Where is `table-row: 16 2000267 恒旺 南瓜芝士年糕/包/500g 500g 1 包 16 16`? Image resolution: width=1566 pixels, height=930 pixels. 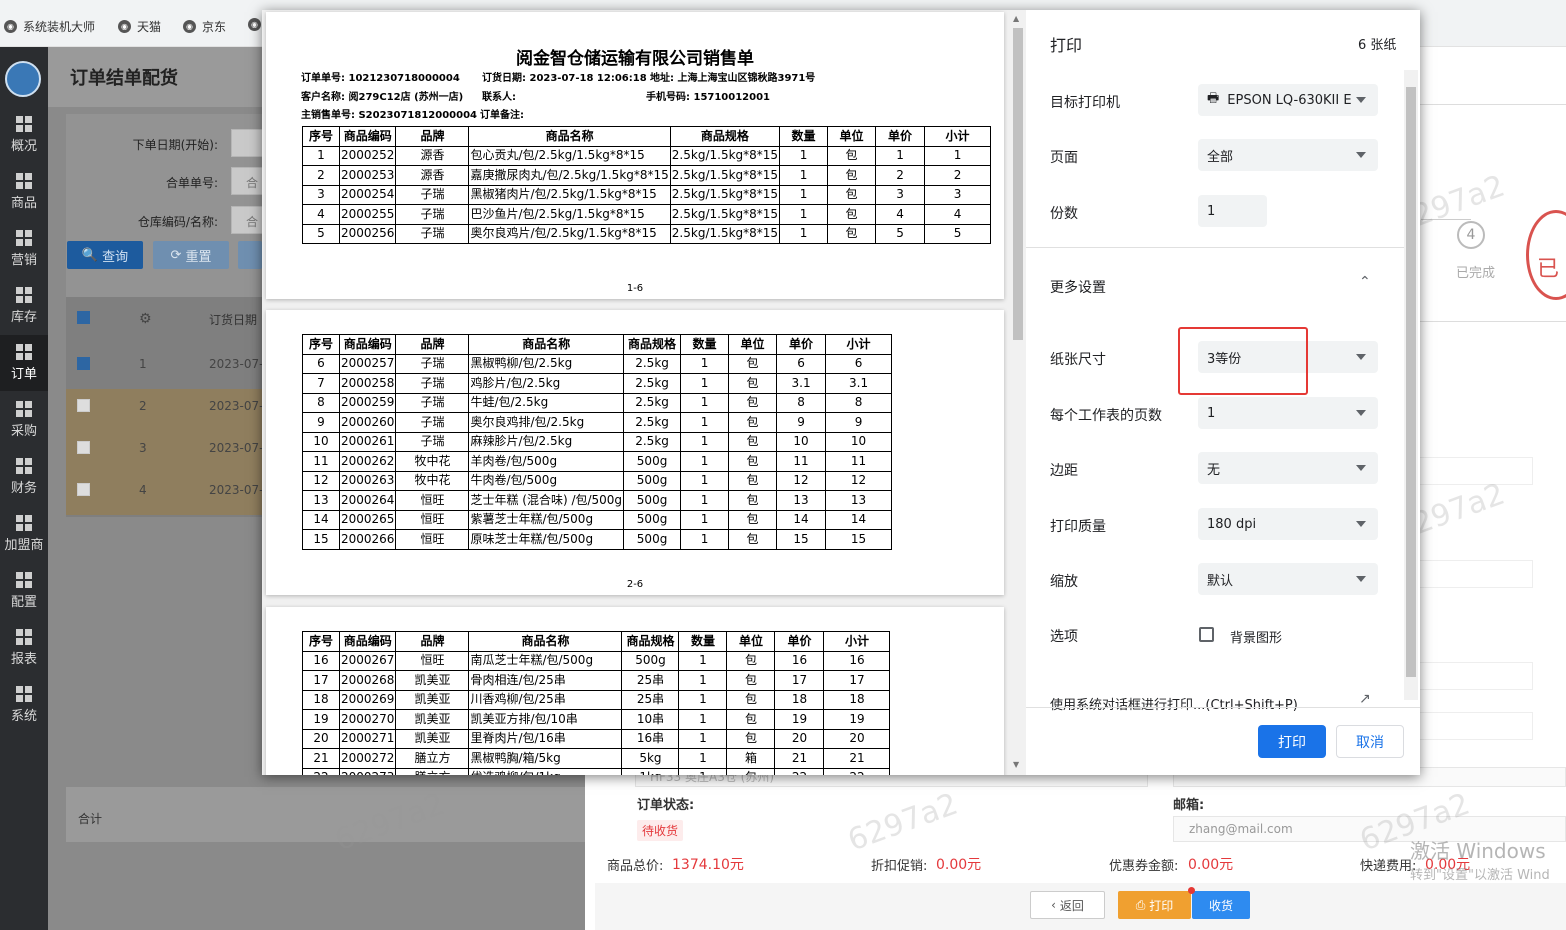 table-row: 16 2000267 恒旺 南瓜芝士年糕/包/500g 500g 1 包 16 16 is located at coordinates (596, 660).